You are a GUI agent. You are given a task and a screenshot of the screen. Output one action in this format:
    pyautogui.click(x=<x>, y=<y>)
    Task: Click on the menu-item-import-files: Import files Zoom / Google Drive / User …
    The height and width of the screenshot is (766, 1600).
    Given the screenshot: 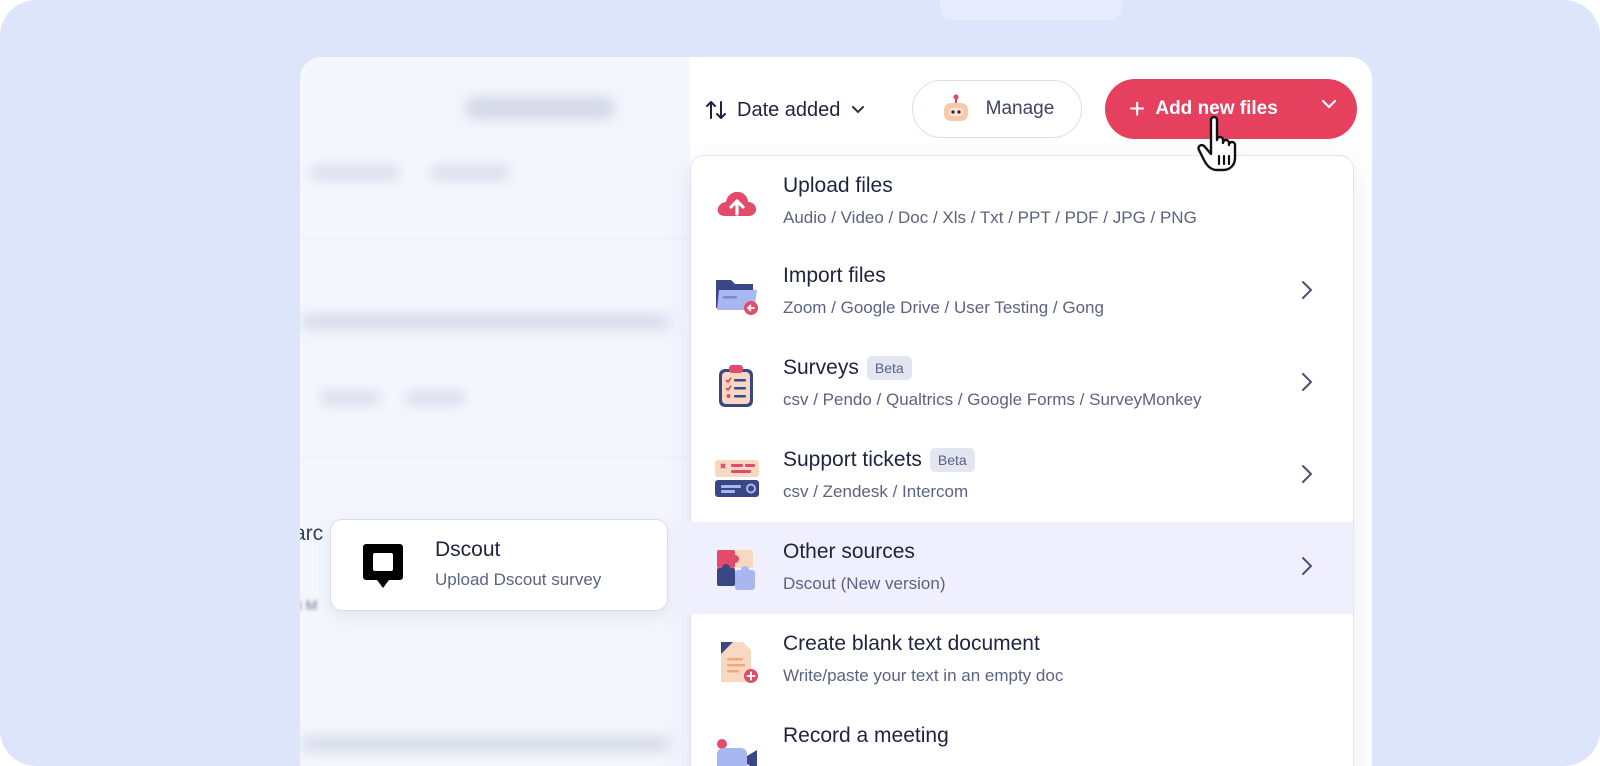 What is the action you would take?
    pyautogui.click(x=1022, y=292)
    